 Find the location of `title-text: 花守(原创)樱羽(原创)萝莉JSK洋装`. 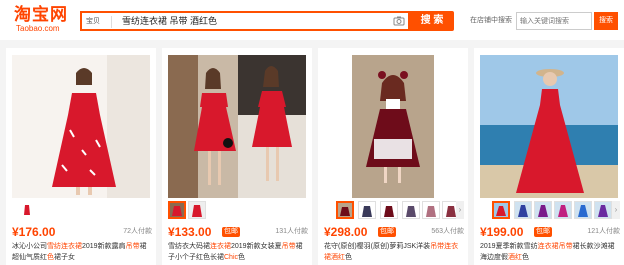

title-text: 花守(原创)樱羽(原创)萝莉JSK洋装 is located at coordinates (377, 246).